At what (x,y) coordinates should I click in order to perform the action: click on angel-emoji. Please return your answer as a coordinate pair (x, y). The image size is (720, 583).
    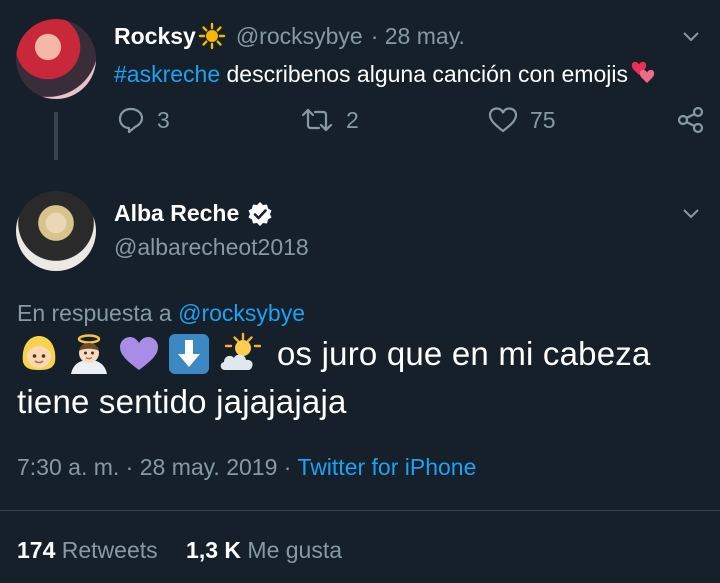
    Looking at the image, I should click on (89, 354).